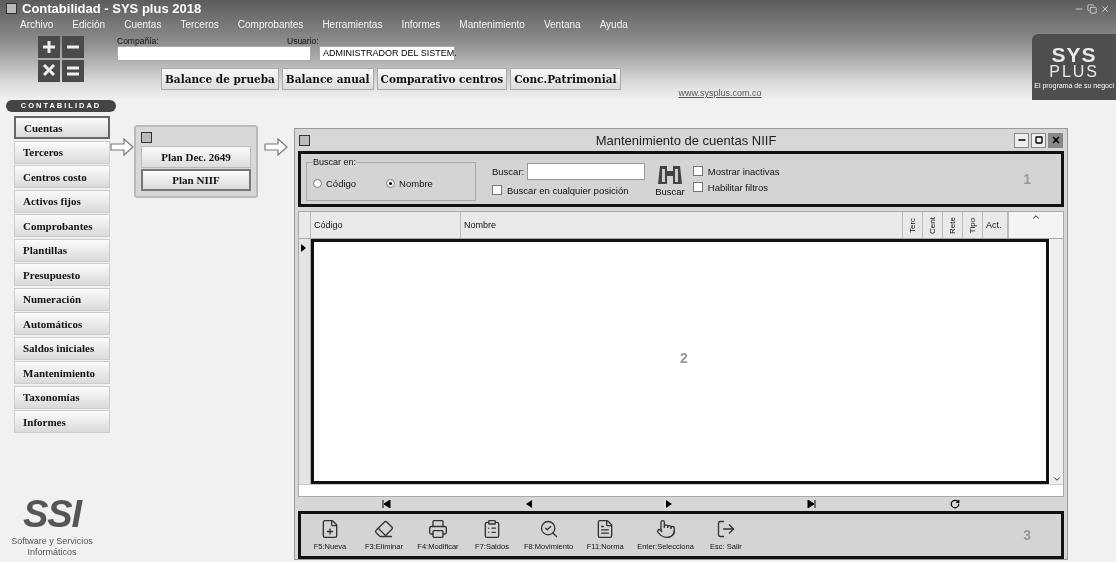 The image size is (1116, 562). I want to click on window-title: Mantenimiento de cuentas NIIF, so click(686, 140).